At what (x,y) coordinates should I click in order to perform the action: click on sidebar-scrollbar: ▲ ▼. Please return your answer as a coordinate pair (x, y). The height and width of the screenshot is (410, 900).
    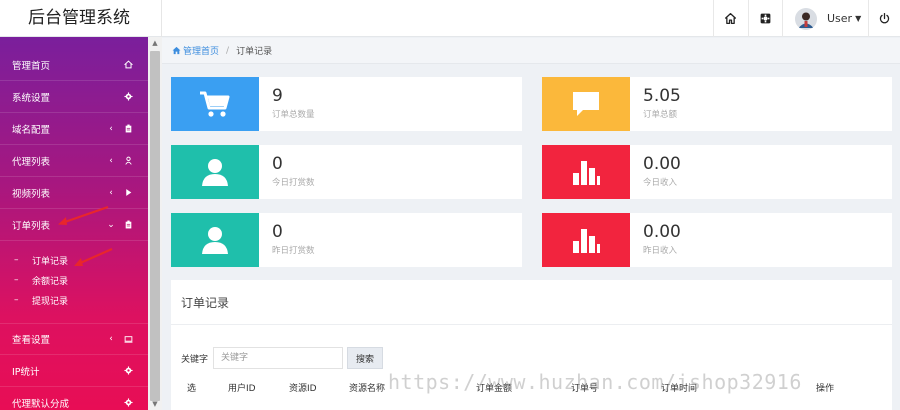
    Looking at the image, I should click on (155, 223).